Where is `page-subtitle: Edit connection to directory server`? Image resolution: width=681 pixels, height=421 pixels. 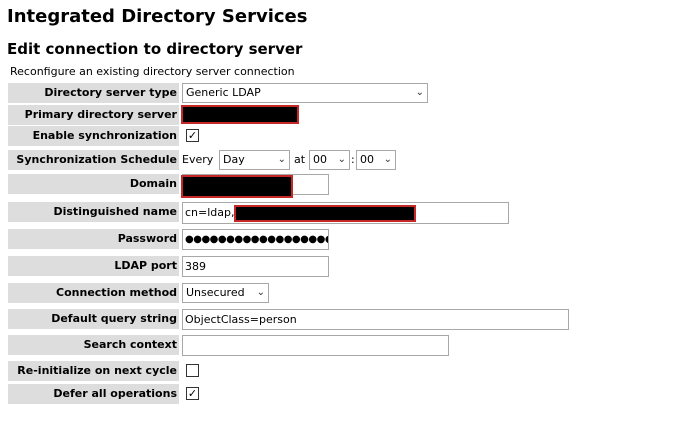
page-subtitle: Edit connection to directory server is located at coordinates (155, 49).